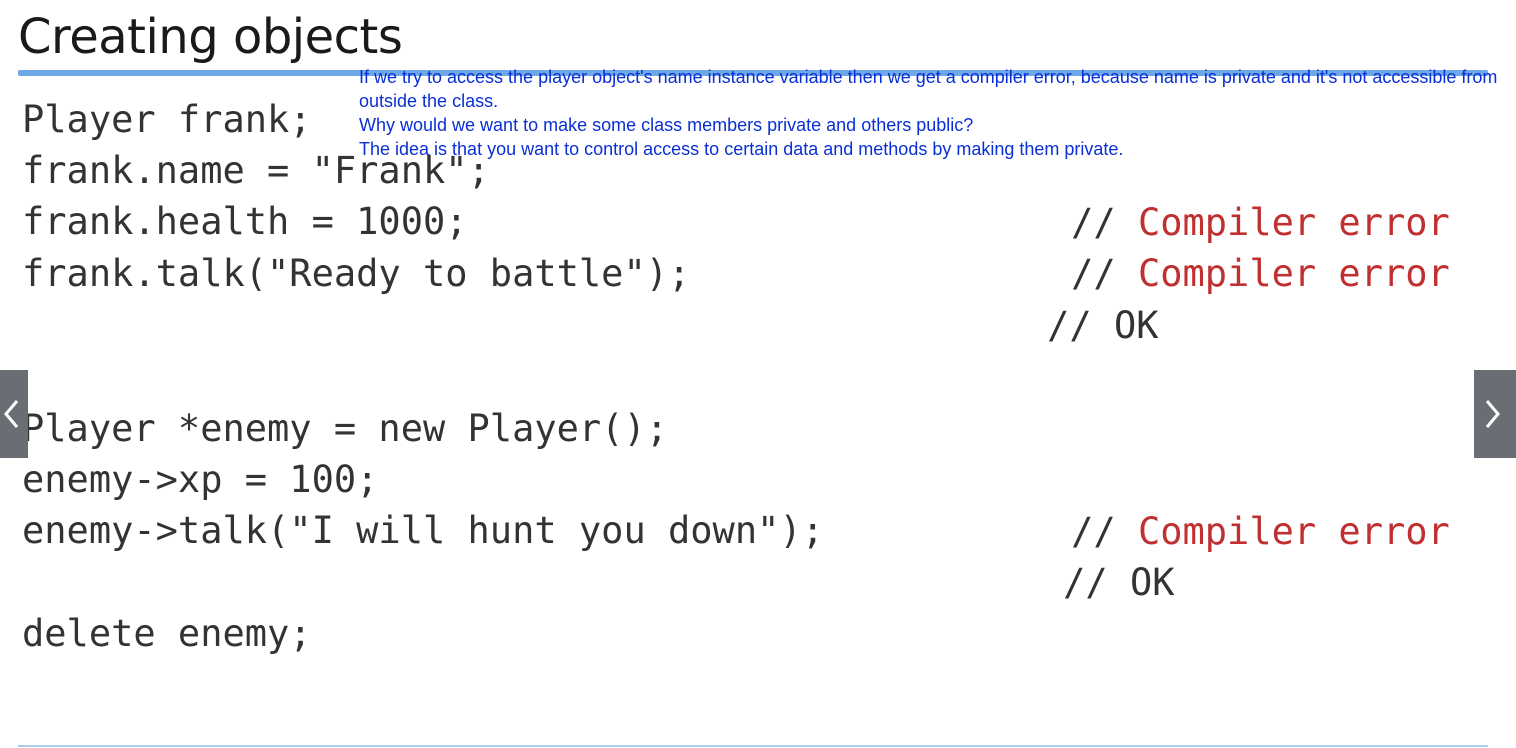 The image size is (1516, 748). I want to click on code-line-5: Player *enemy = new Player();, so click(345, 428).